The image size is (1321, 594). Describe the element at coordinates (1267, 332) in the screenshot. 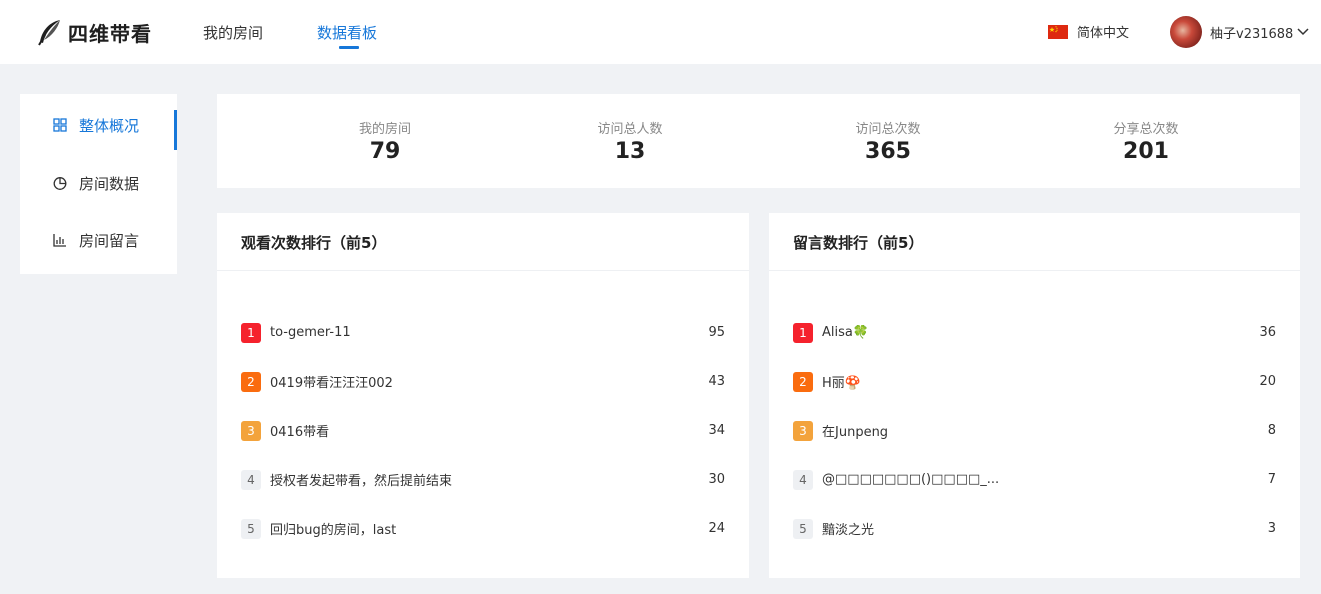

I see `comment-count: 36` at that location.